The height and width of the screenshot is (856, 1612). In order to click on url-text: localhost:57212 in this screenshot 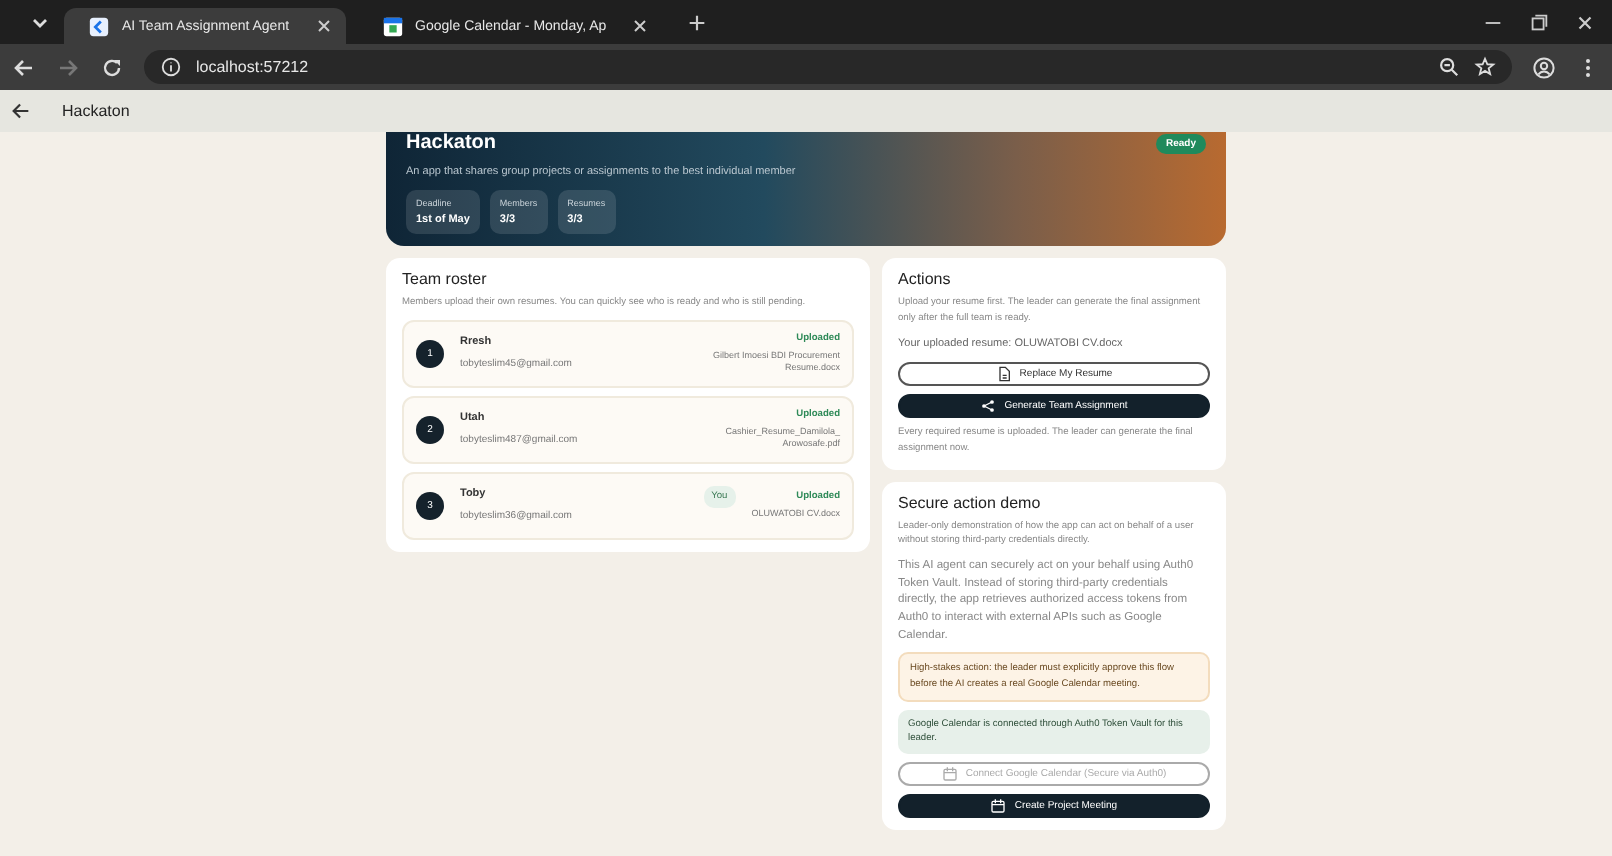, I will do `click(252, 67)`.